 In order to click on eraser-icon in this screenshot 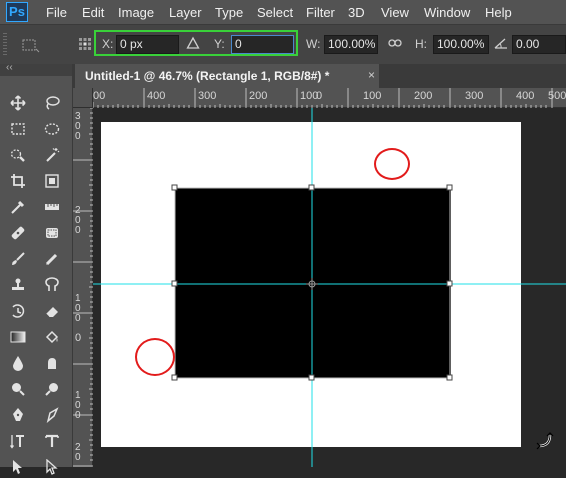, I will do `click(52, 311)`.